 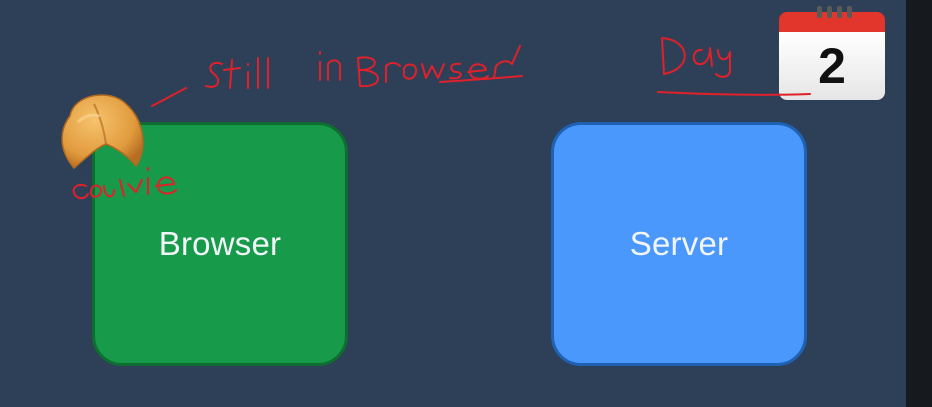 I want to click on calendar-day-number: 2, so click(x=832, y=66).